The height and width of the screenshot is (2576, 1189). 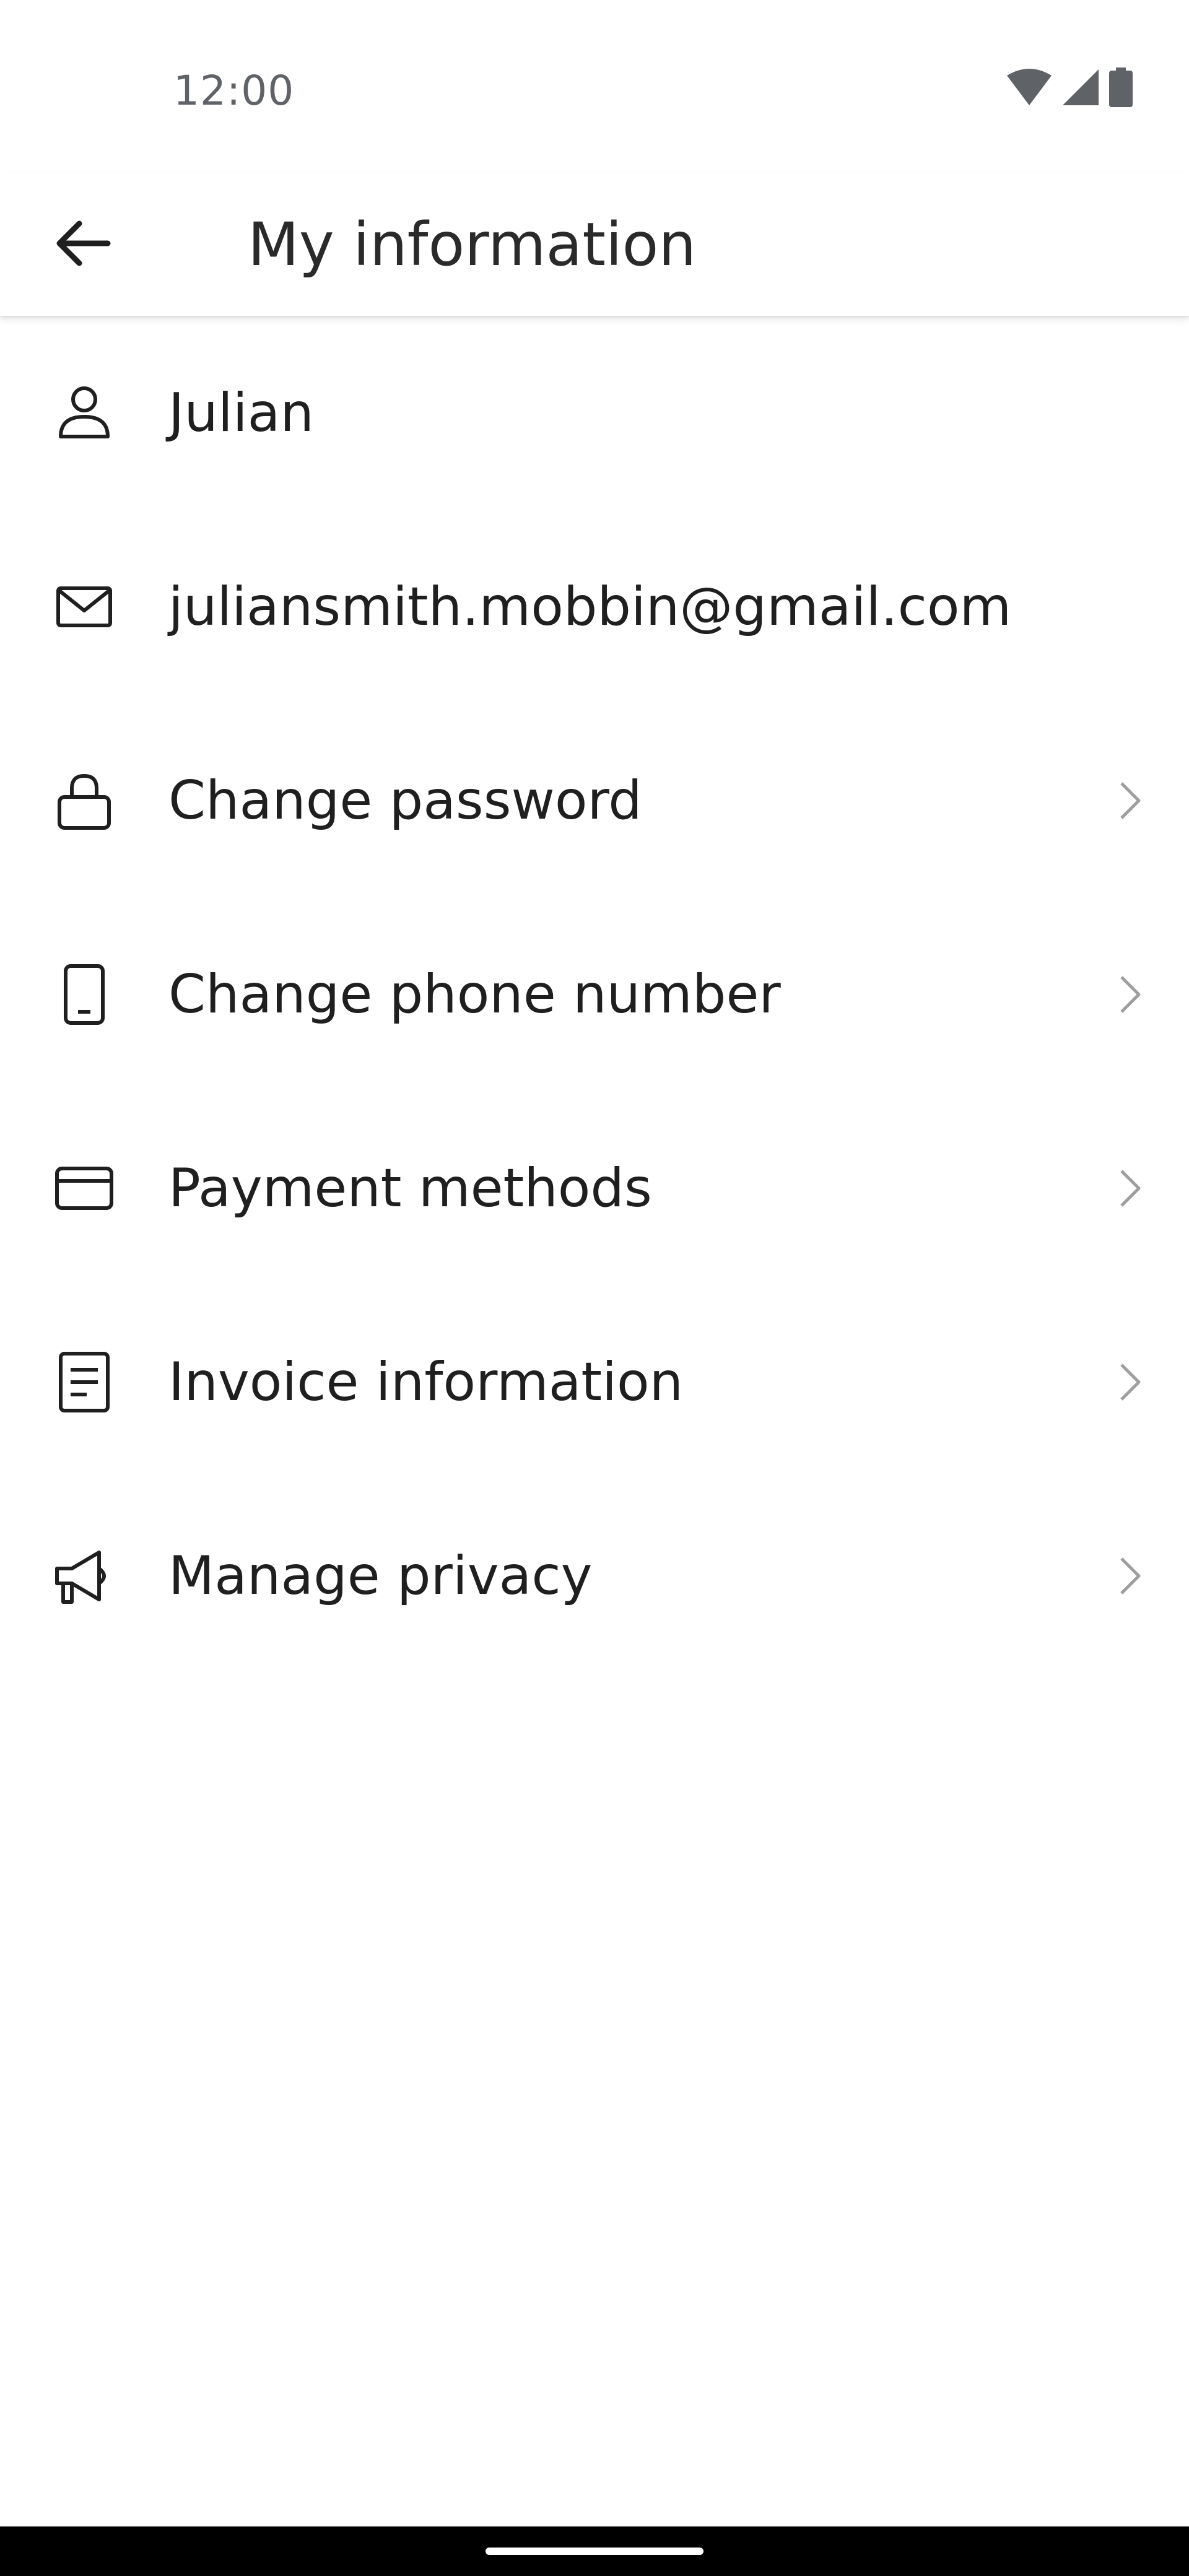 I want to click on lock-icon, so click(x=84, y=801).